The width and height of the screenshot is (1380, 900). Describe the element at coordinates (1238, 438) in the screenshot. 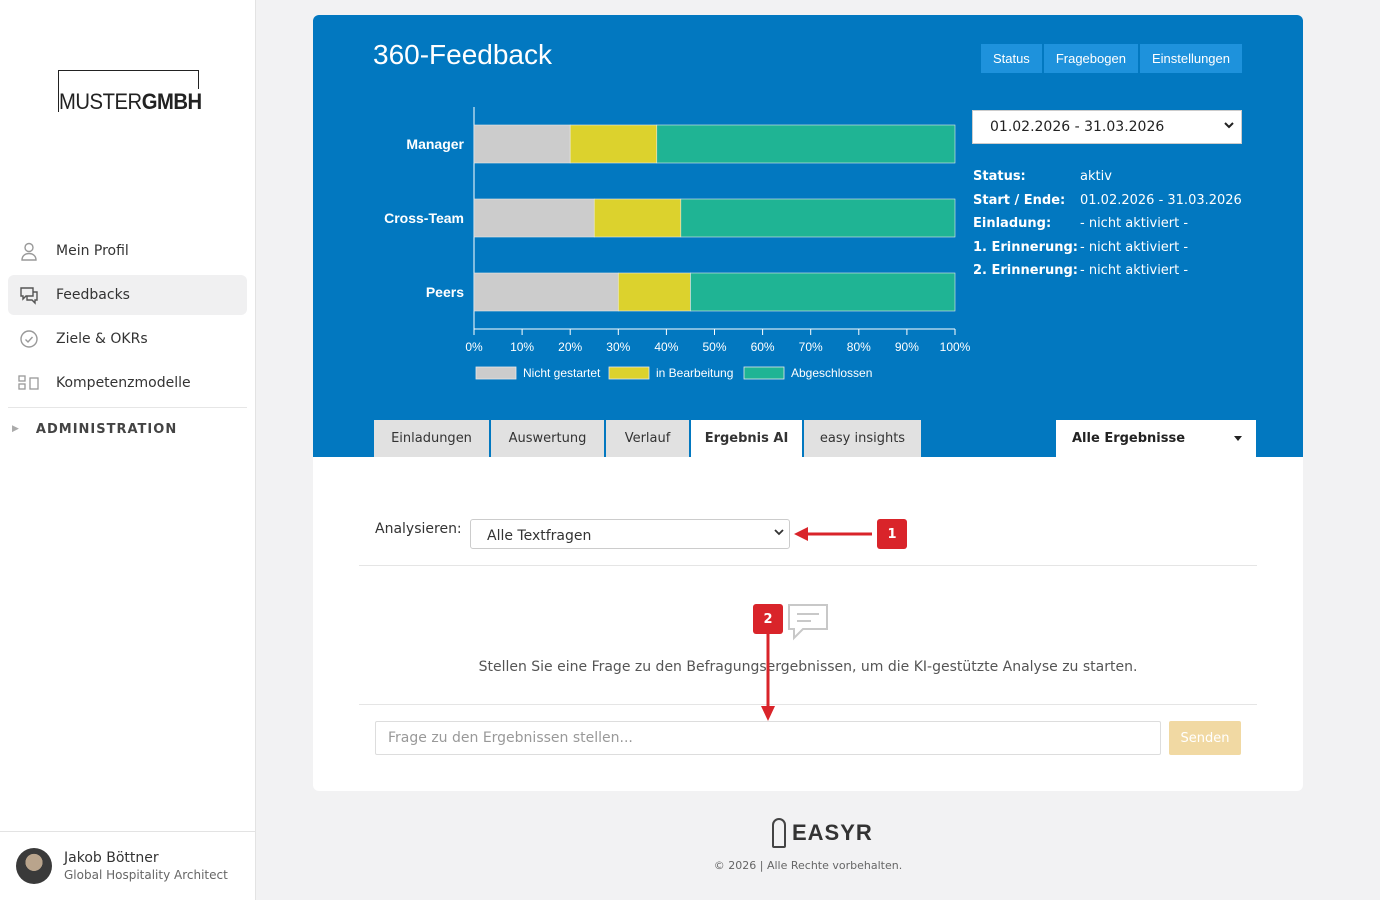

I see `caret-down-icon` at that location.